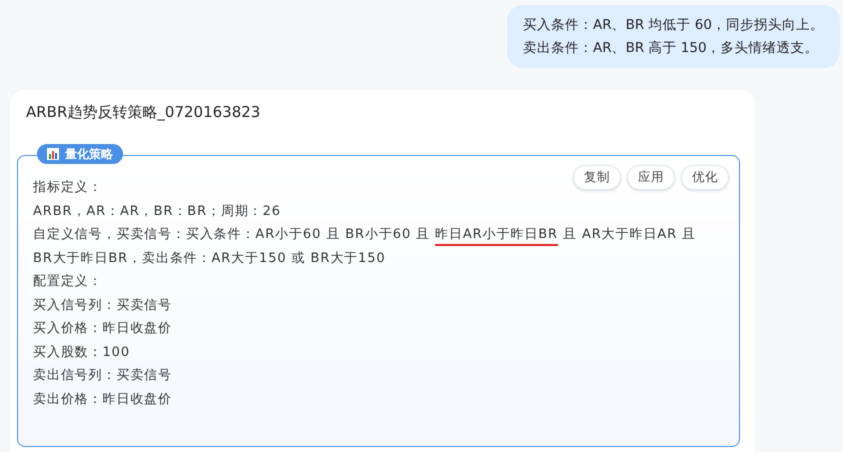  Describe the element at coordinates (142, 112) in the screenshot. I see `reply-title: ARBR趋势反转策略_0720163823` at that location.